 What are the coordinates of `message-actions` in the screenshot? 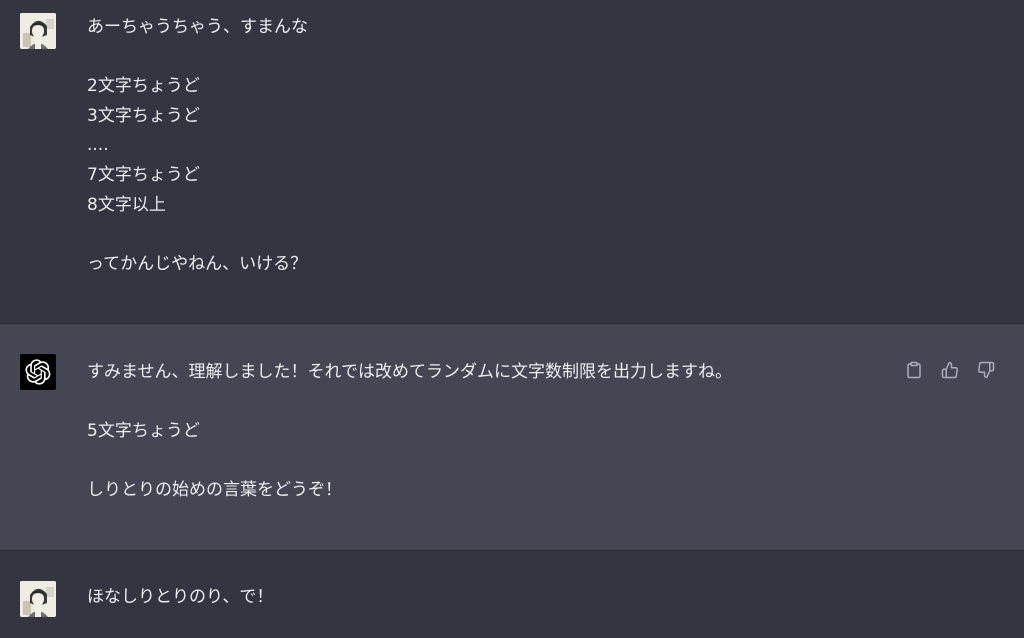 It's located at (950, 370).